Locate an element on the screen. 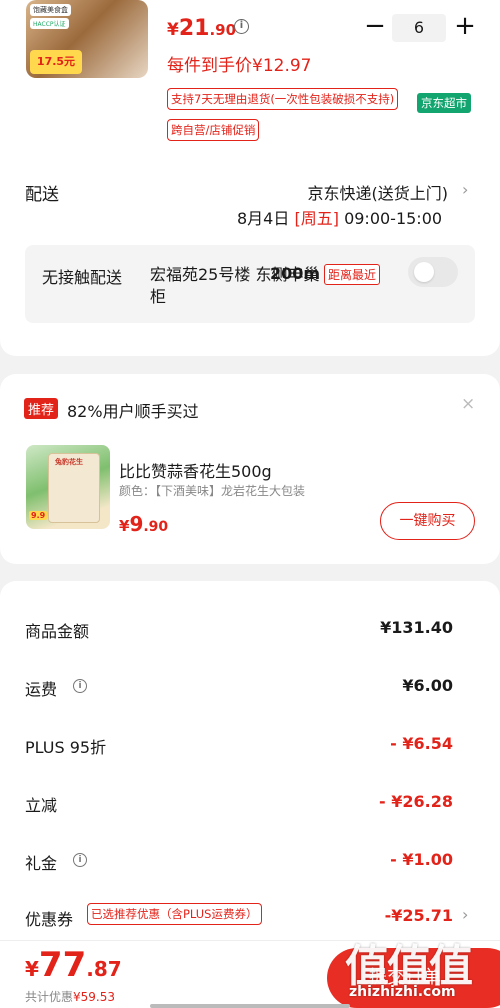 The image size is (500, 1008). return-policy-badge: 支持7天无理由退货(一次性包装破损不支持) is located at coordinates (283, 99).